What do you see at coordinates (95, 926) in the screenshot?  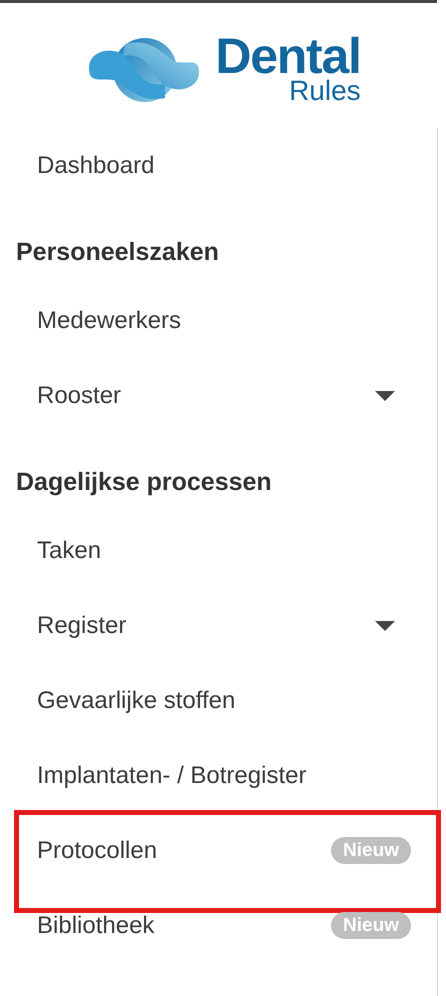 I see `nav-link: Bibliotheek` at bounding box center [95, 926].